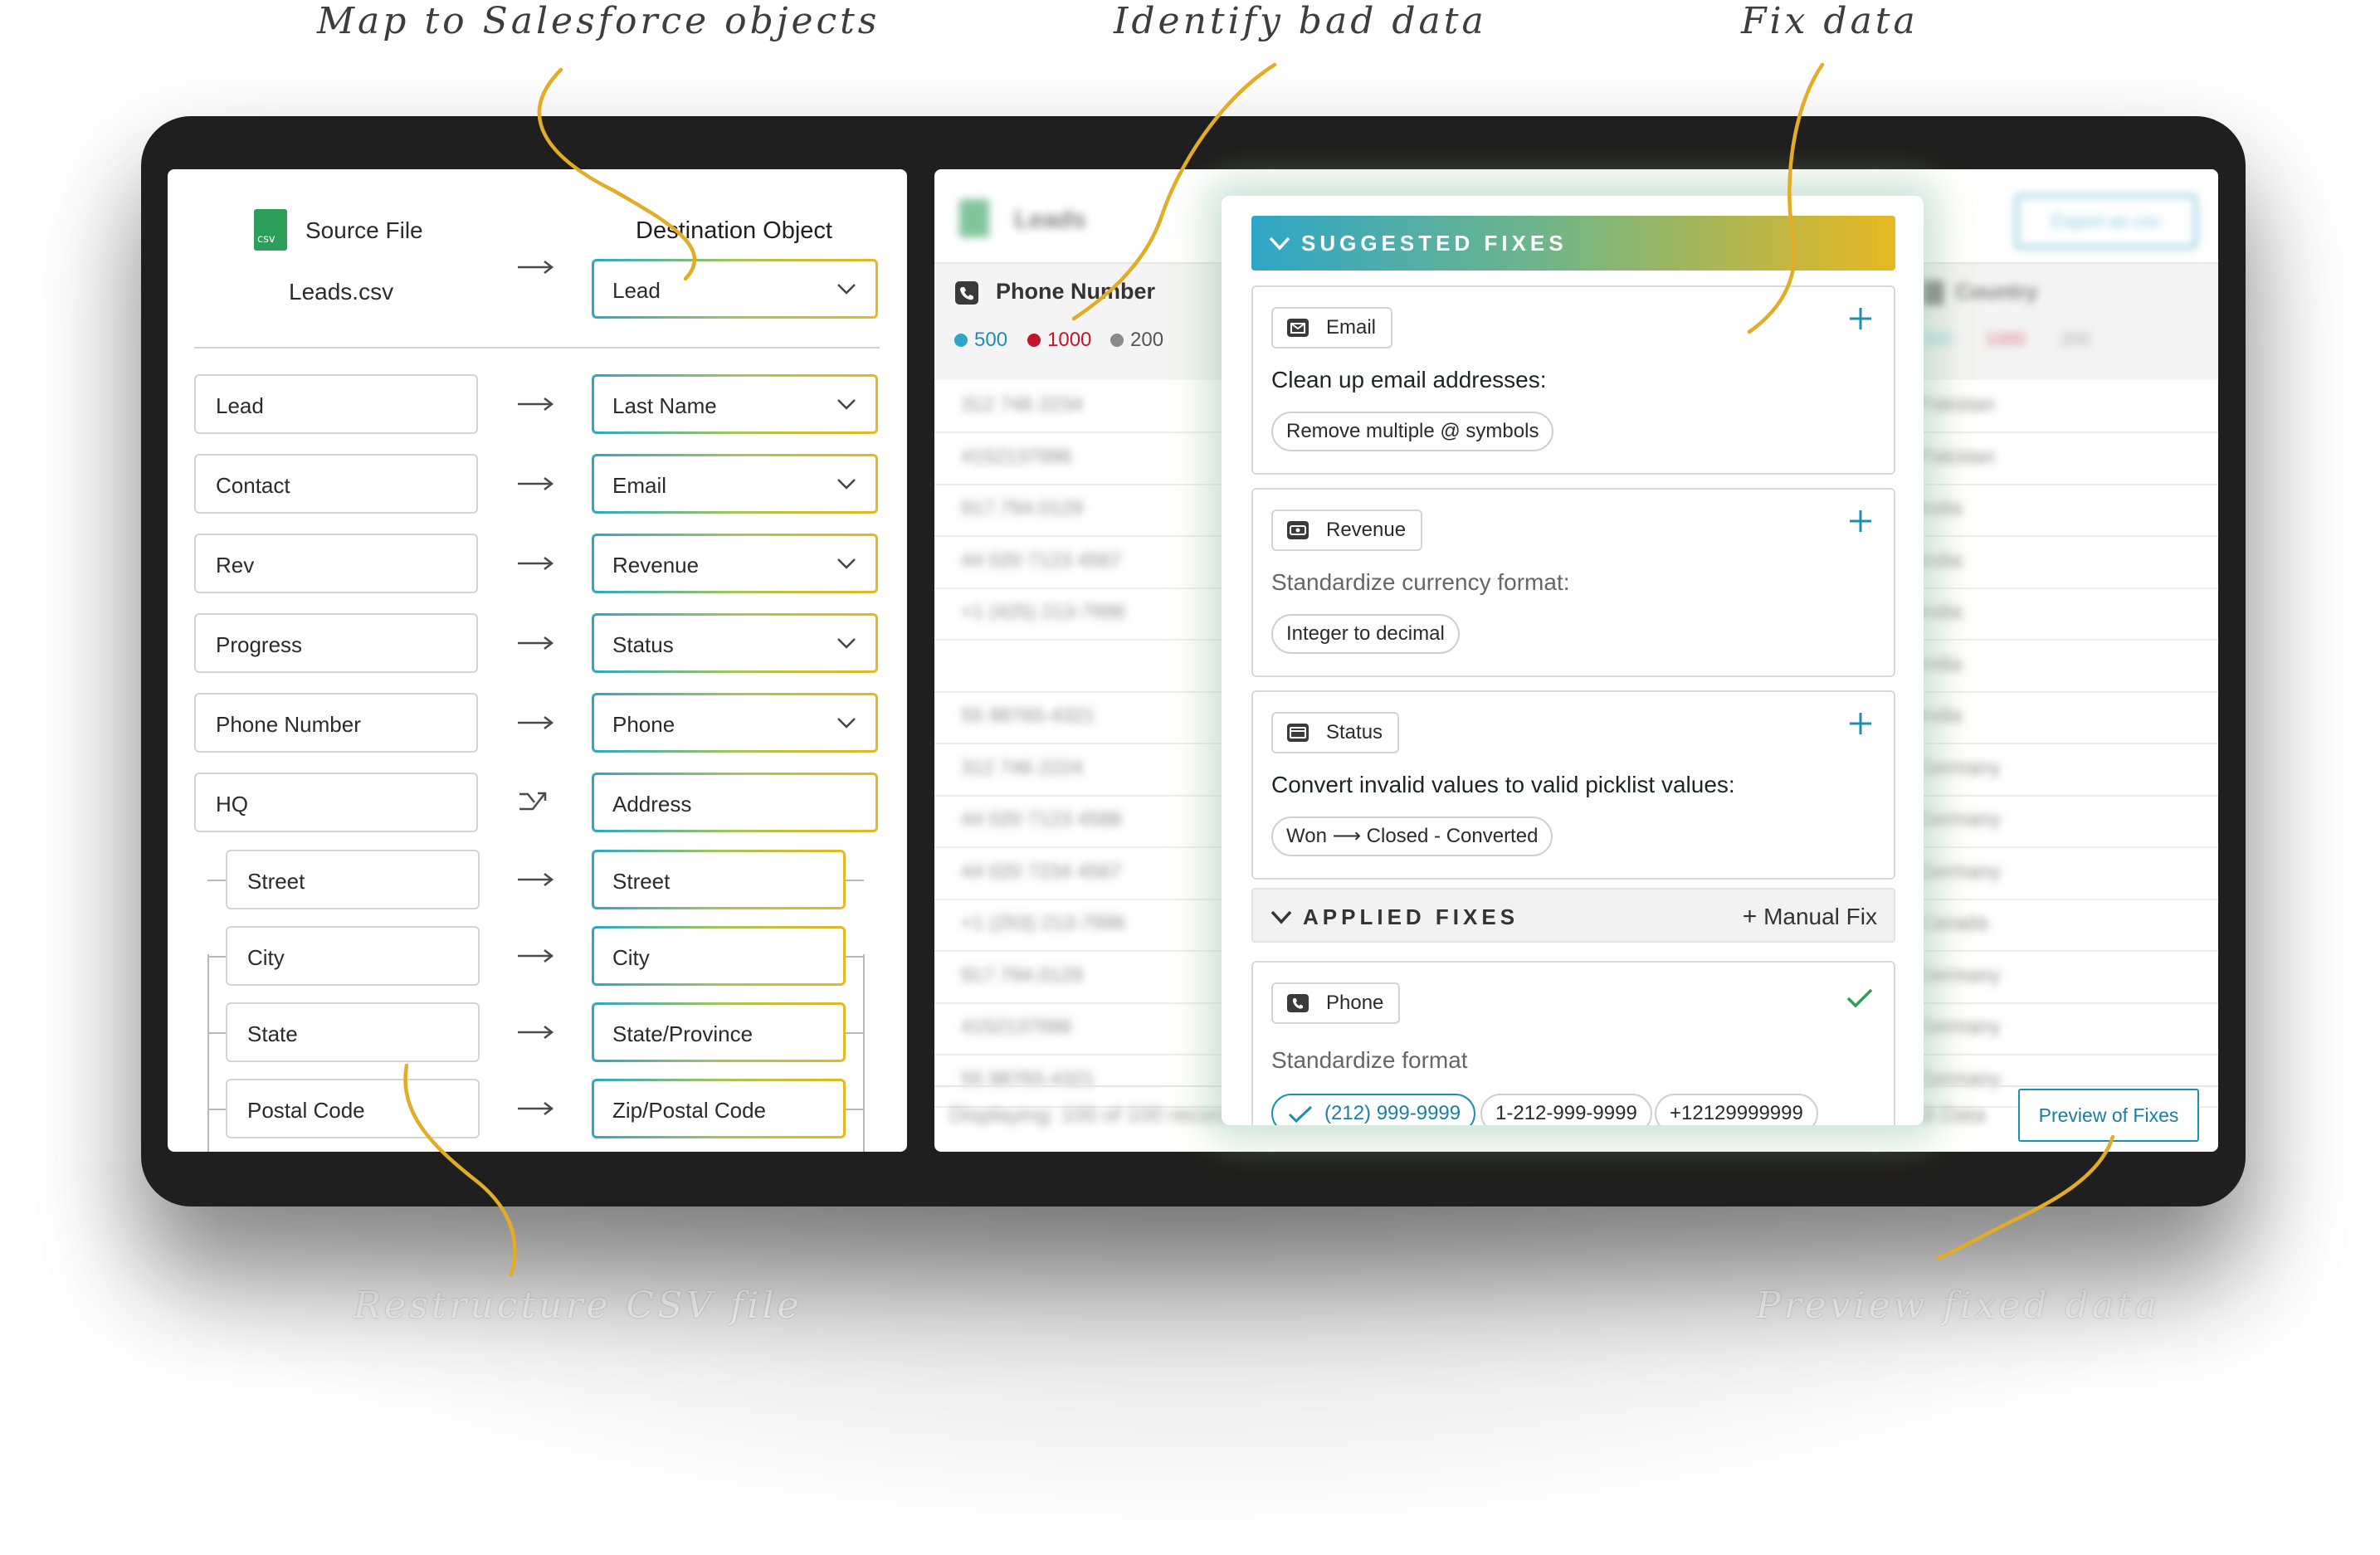 Image resolution: width=2380 pixels, height=1555 pixels. I want to click on source-subcolumn-box: City, so click(353, 956).